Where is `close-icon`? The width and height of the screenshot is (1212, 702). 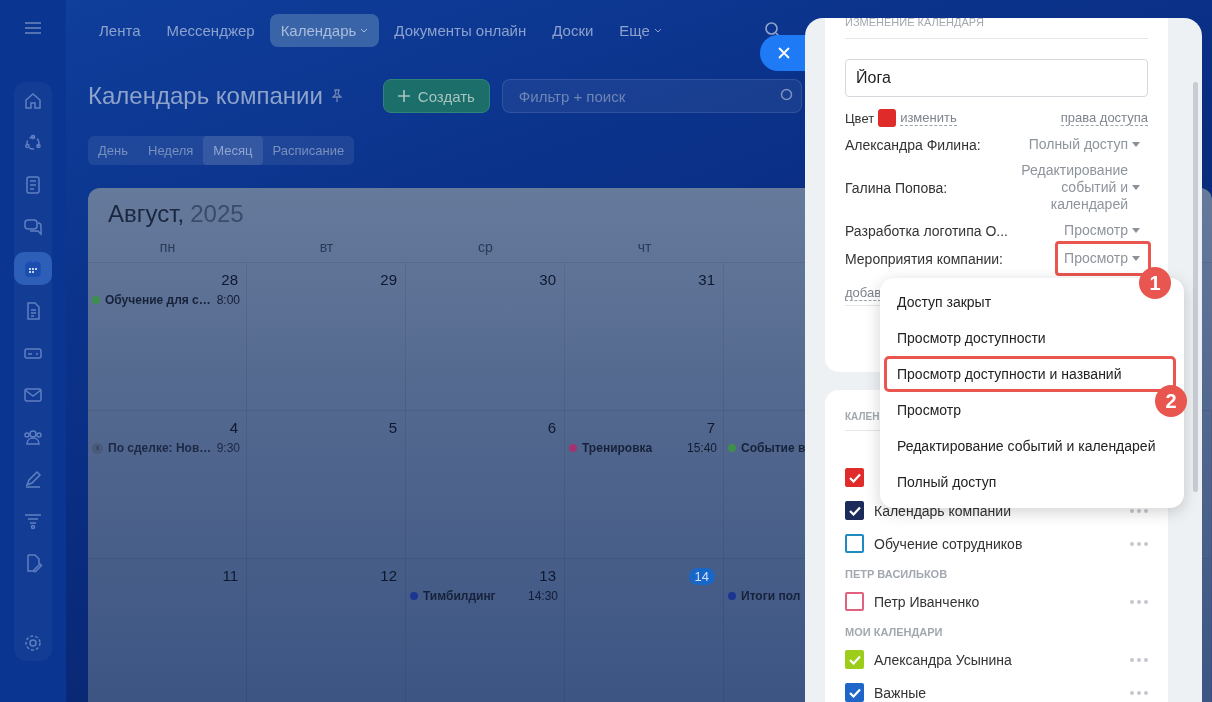 close-icon is located at coordinates (784, 53).